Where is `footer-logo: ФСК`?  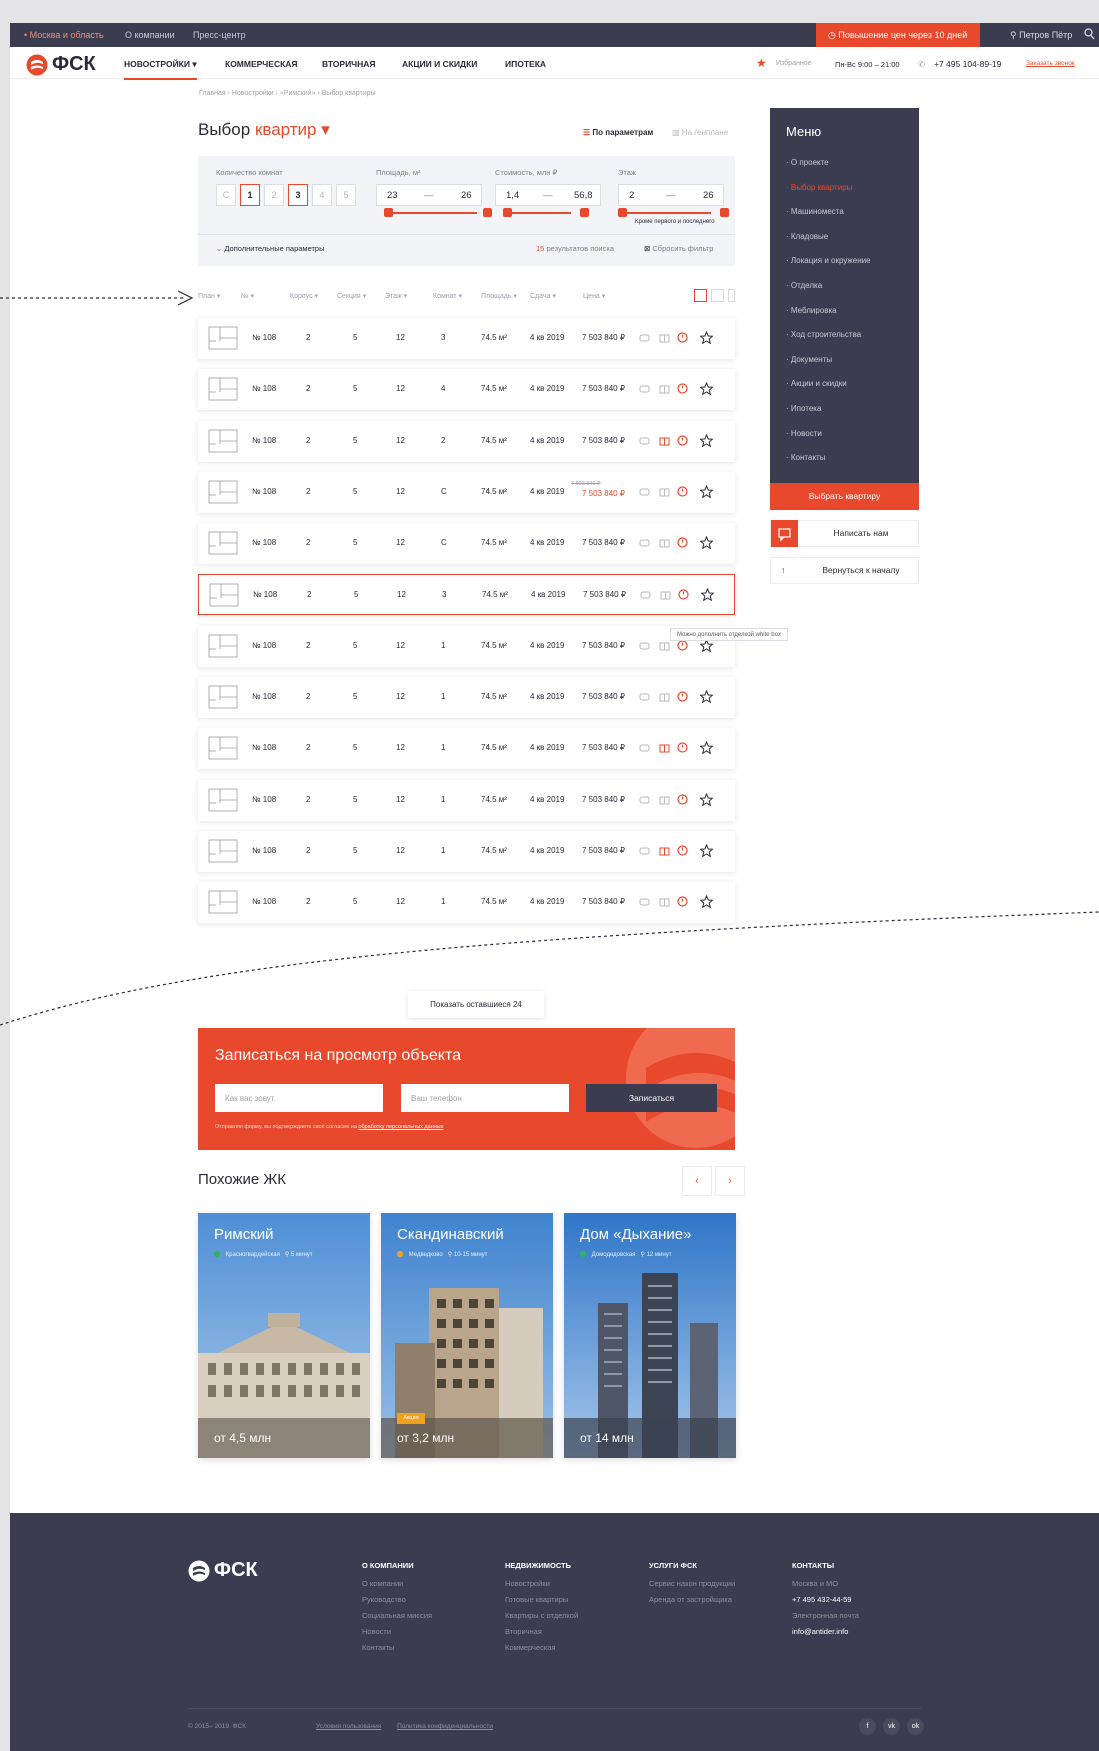
footer-logo: ФСК is located at coordinates (223, 1570).